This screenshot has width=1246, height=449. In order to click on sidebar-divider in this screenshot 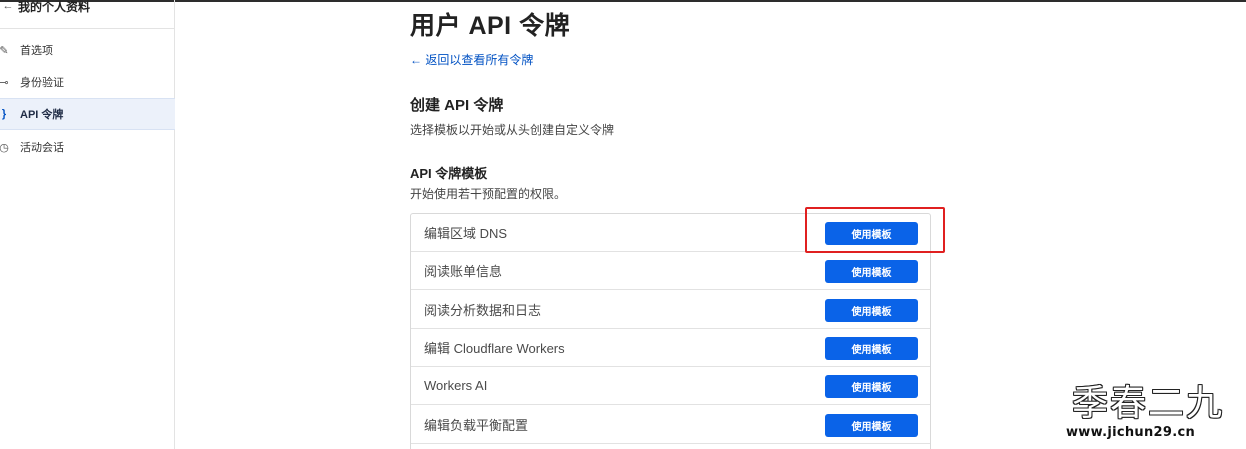, I will do `click(87, 28)`.